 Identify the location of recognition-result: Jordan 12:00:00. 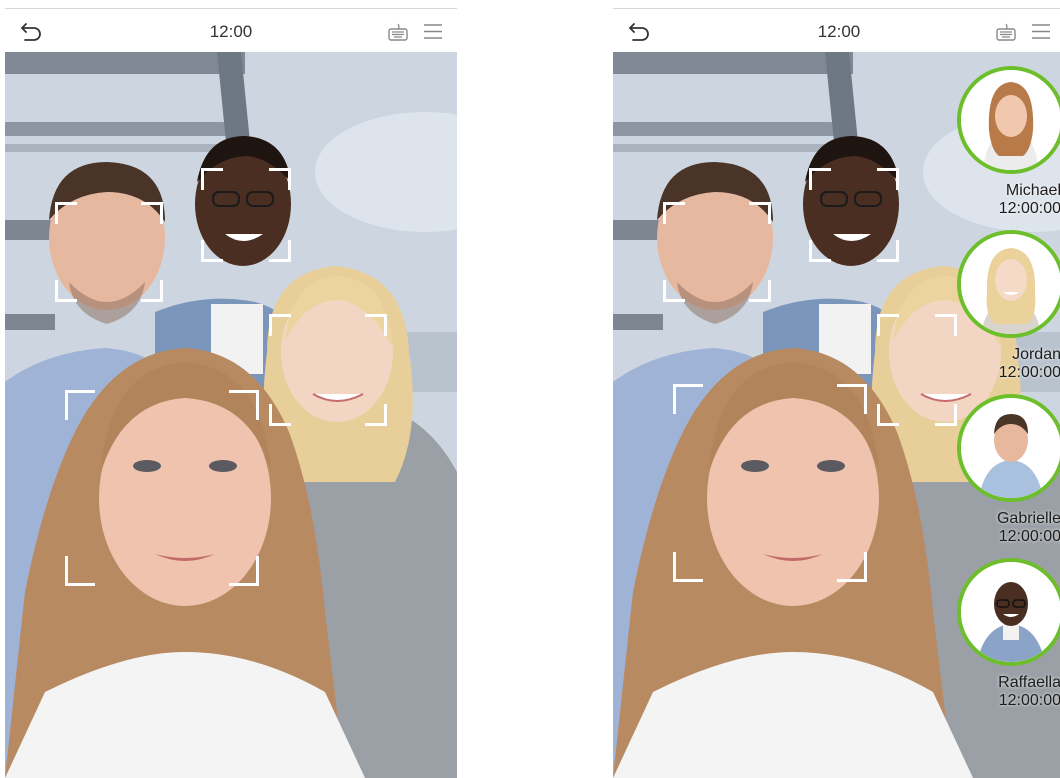
(1008, 311).